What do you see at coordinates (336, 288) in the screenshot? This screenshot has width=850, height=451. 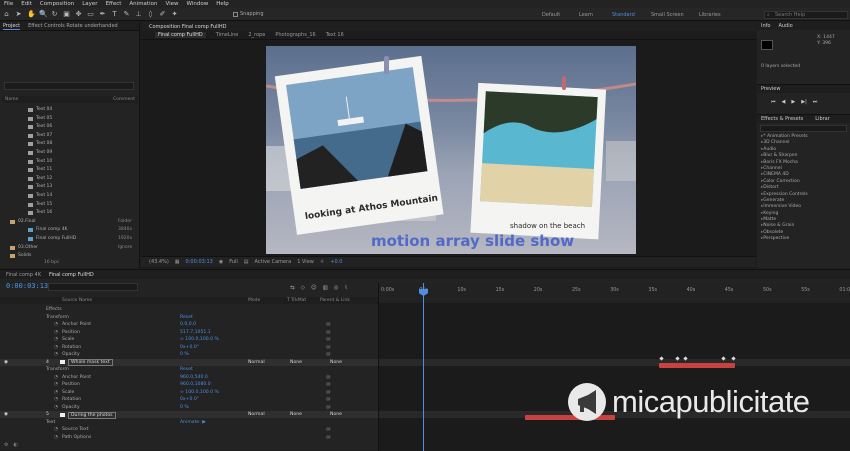 I see `motion-blur-icon: ◎` at bounding box center [336, 288].